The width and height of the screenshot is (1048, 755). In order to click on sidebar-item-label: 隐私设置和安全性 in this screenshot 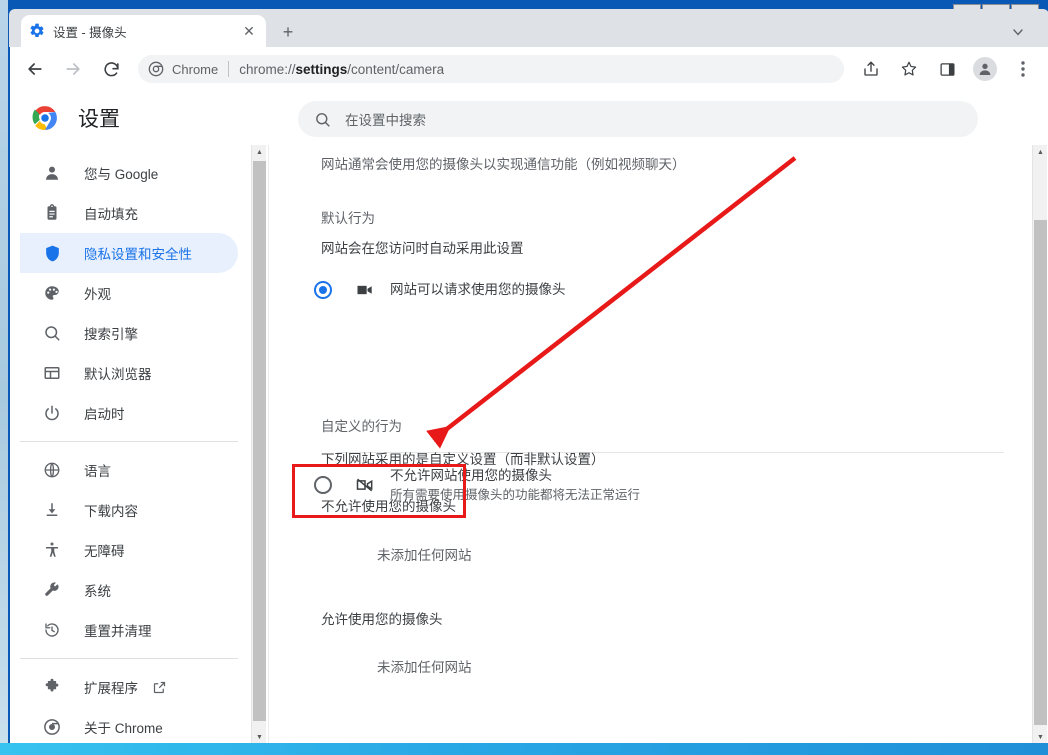, I will do `click(138, 254)`.